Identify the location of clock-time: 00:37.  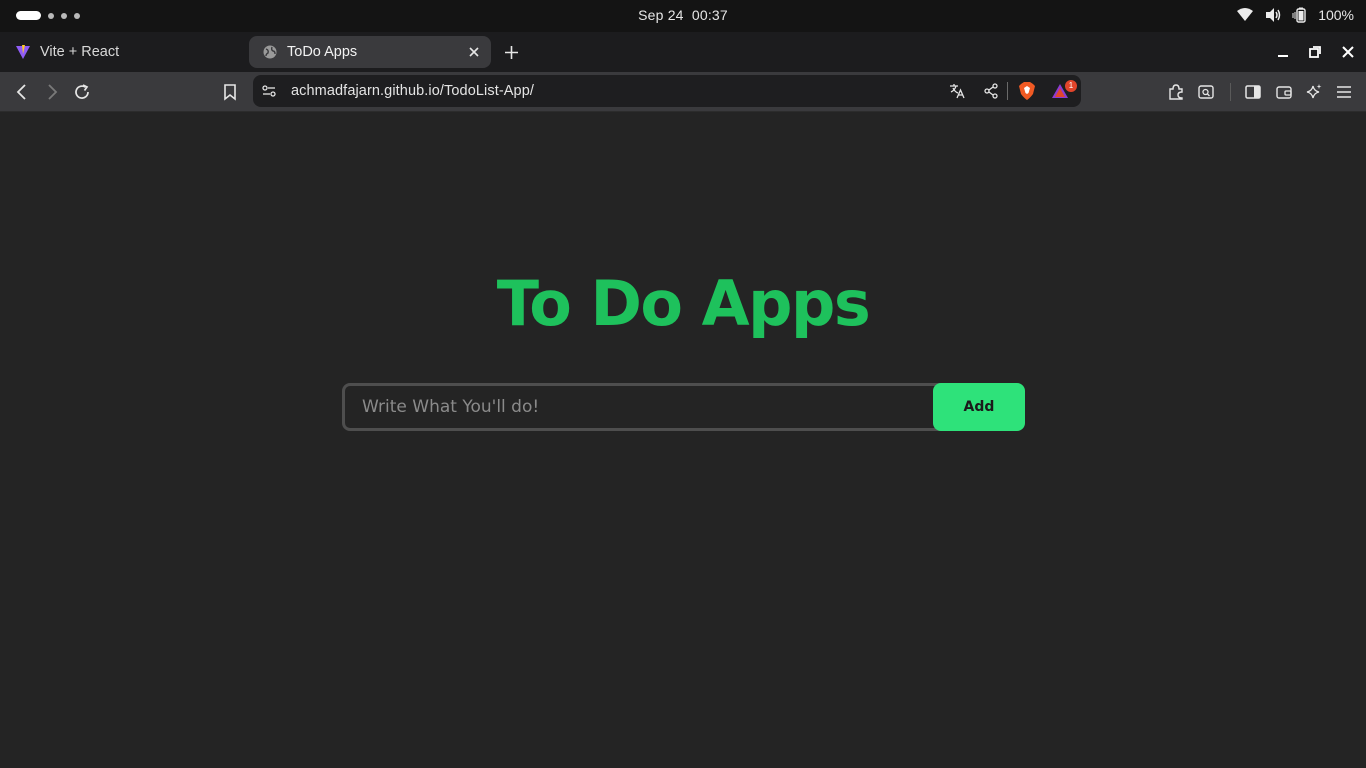
(710, 15).